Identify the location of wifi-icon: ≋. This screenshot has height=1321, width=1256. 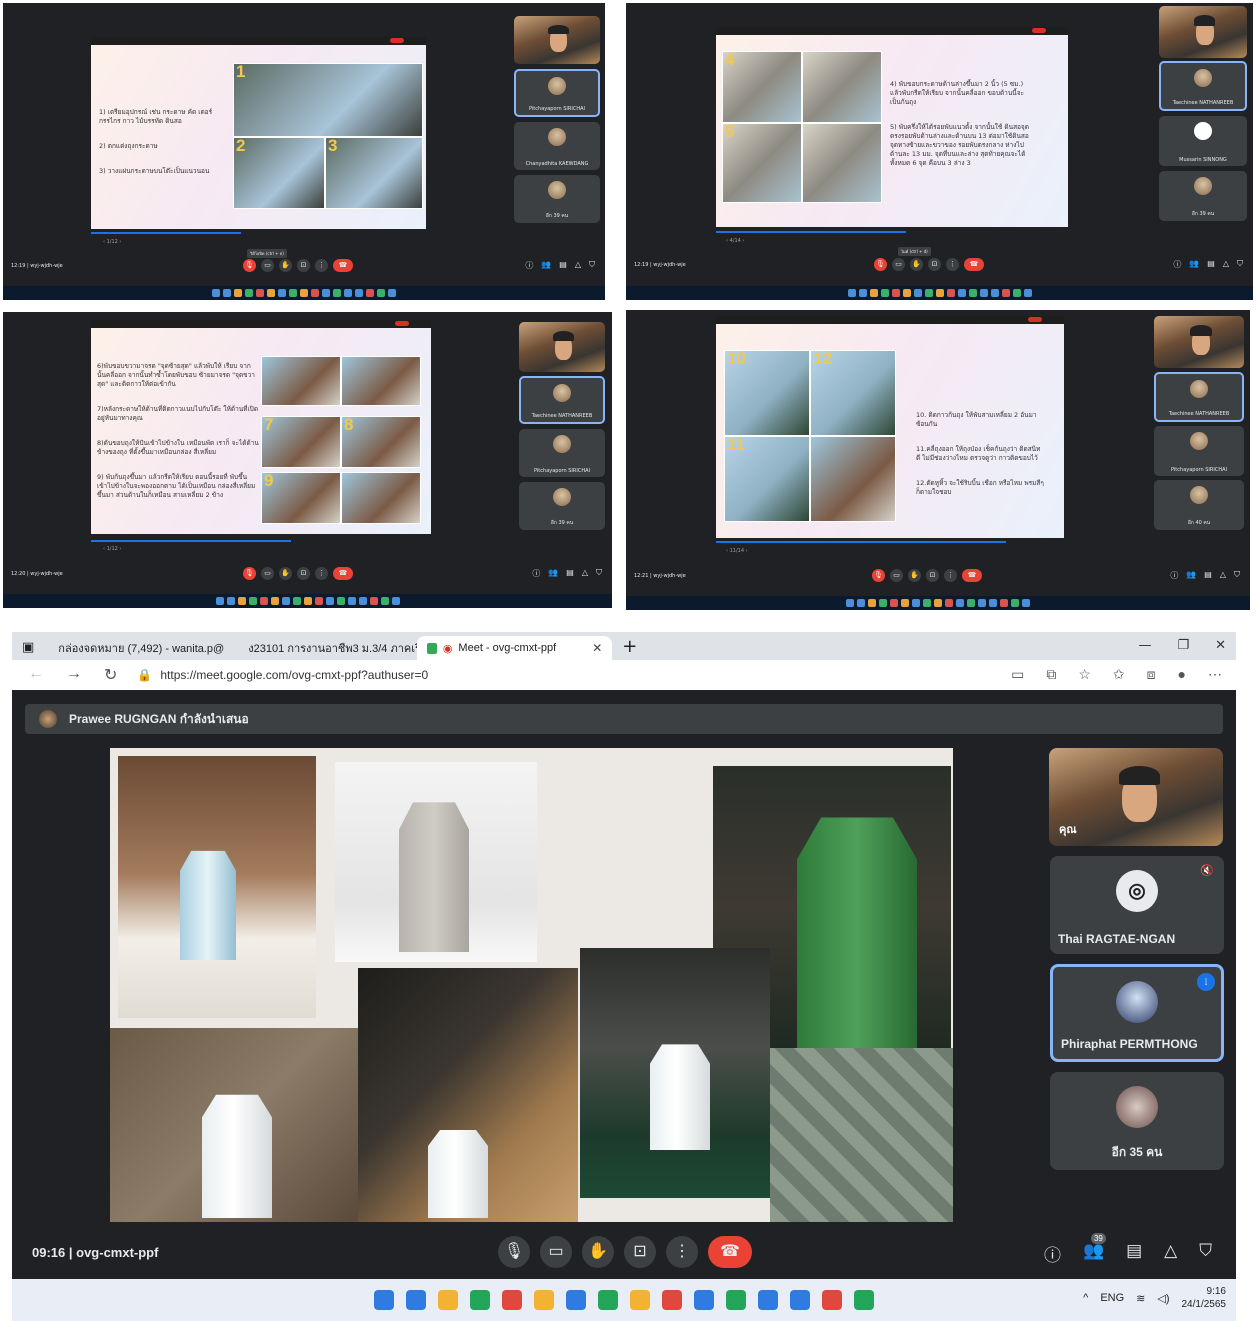
(1140, 1298).